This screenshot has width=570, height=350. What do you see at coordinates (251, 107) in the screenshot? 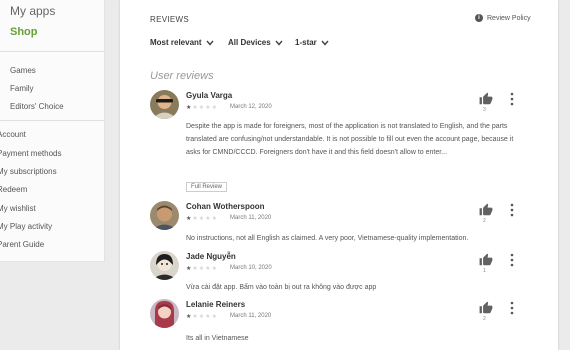
I see `review-date: March 12, 2020` at bounding box center [251, 107].